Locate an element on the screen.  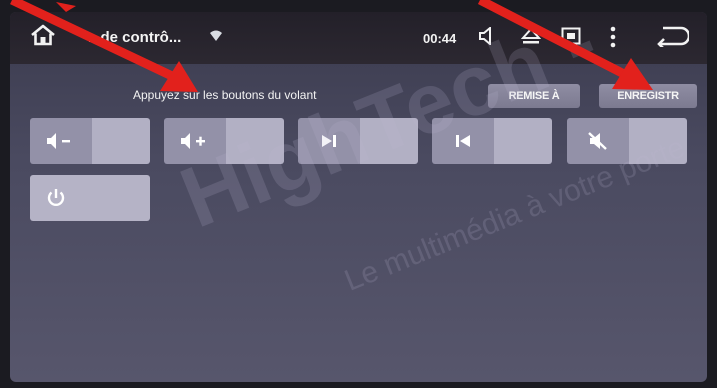
annotation-arrow-right is located at coordinates (565, 45).